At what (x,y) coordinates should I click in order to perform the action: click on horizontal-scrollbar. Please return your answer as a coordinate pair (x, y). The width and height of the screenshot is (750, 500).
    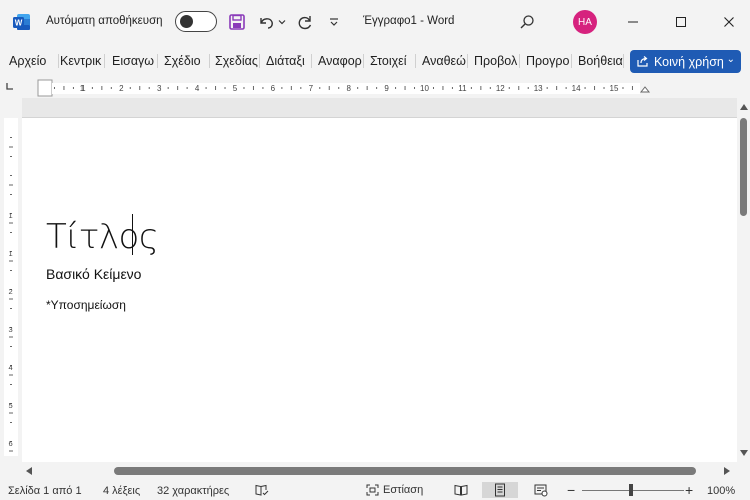
    Looking at the image, I should click on (386, 471).